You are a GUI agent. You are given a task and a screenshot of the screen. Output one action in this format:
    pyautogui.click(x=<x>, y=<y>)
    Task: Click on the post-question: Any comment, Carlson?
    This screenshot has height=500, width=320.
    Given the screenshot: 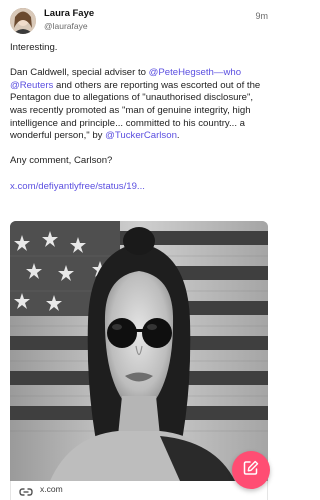 What is the action you would take?
    pyautogui.click(x=61, y=161)
    